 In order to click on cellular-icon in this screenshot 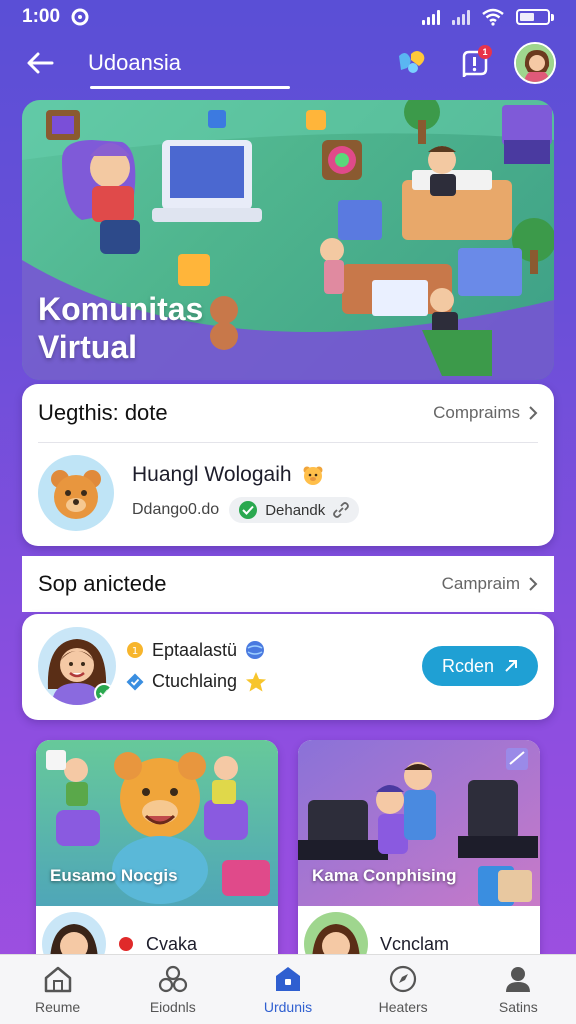, I will do `click(431, 17)`.